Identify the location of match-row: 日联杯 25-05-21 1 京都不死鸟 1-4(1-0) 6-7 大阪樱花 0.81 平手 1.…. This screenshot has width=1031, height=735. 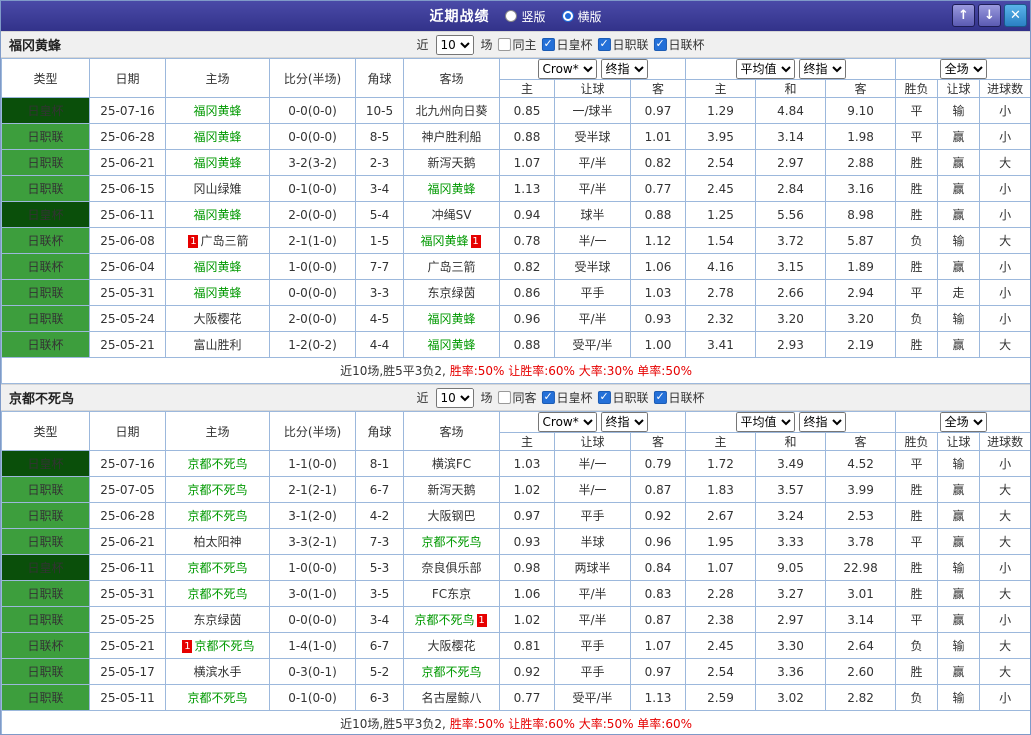
(515, 645).